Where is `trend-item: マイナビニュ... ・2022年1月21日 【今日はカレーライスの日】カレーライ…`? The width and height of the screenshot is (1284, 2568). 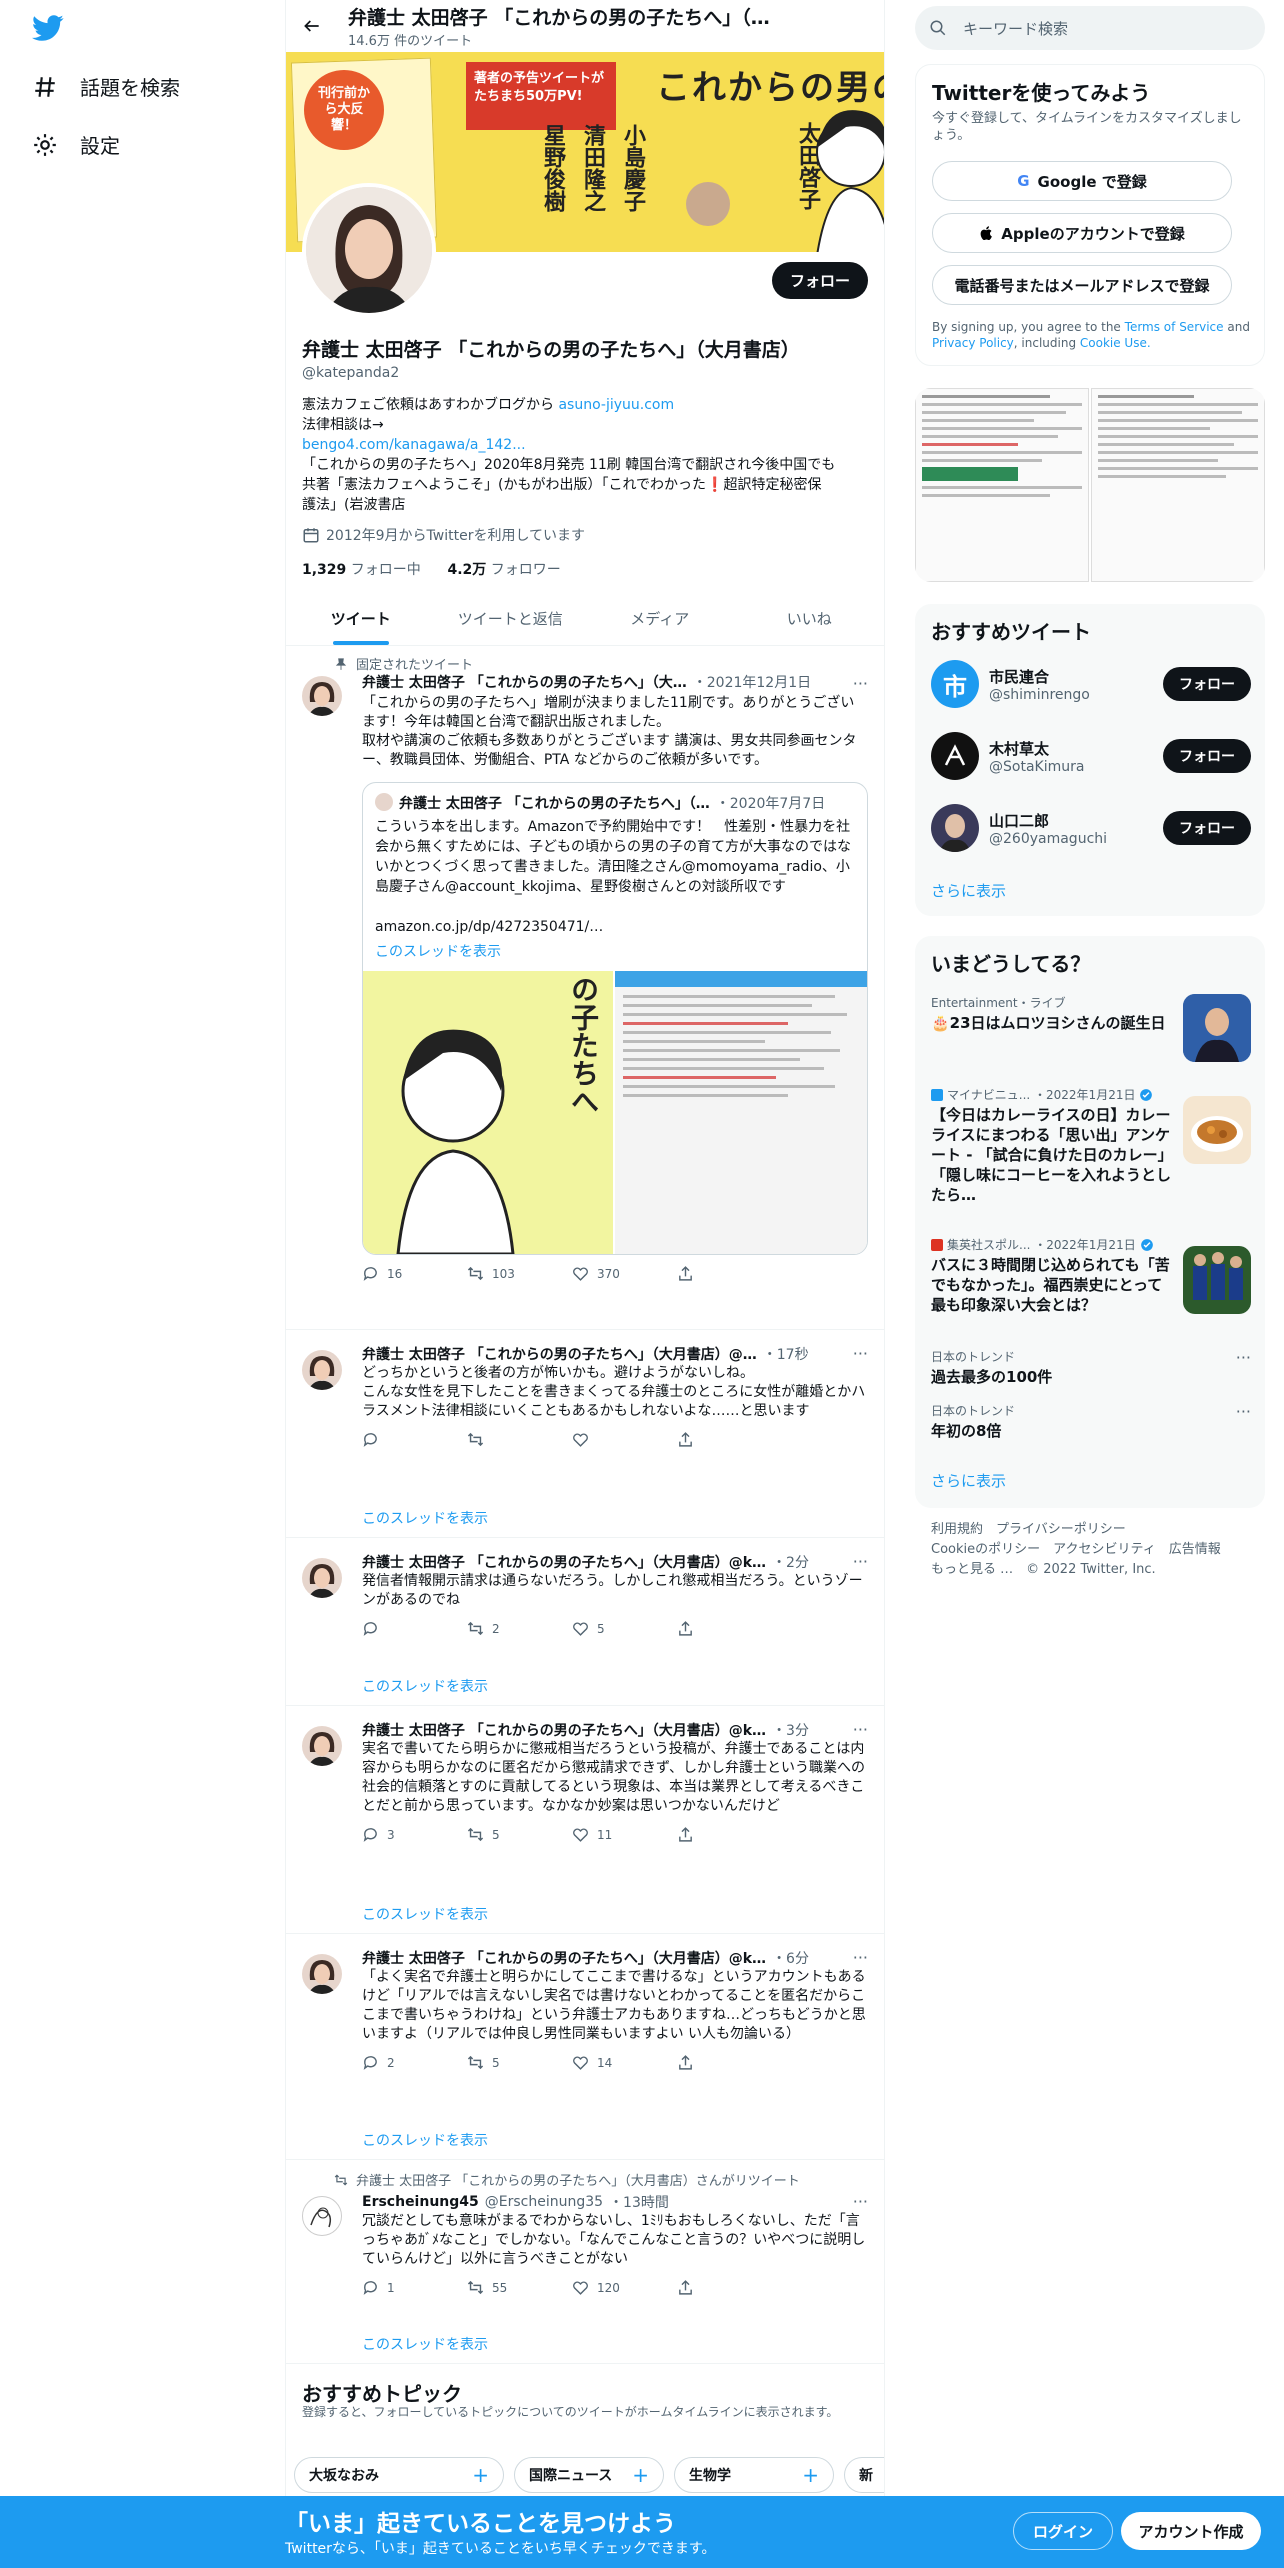 trend-item: マイナビニュ... ・2022年1月21日 【今日はカレーライスの日】カレーライ… is located at coordinates (1091, 1156).